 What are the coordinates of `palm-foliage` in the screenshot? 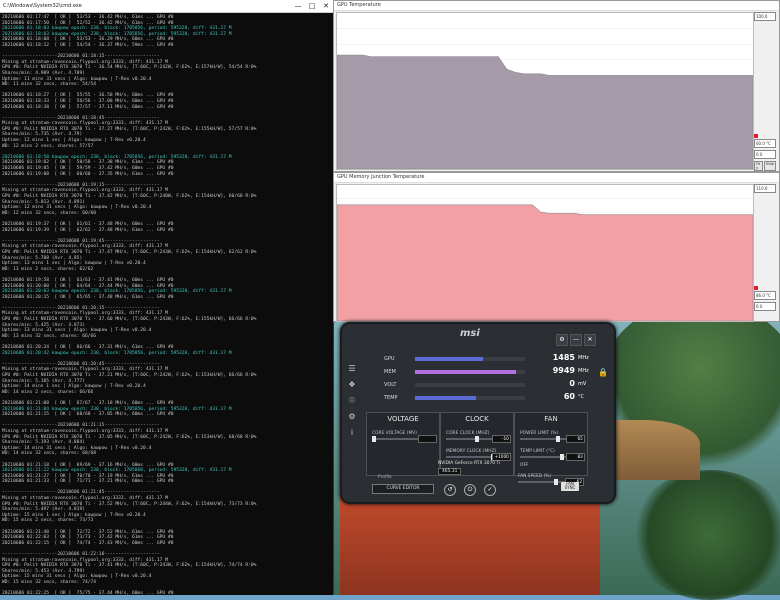 It's located at (705, 535).